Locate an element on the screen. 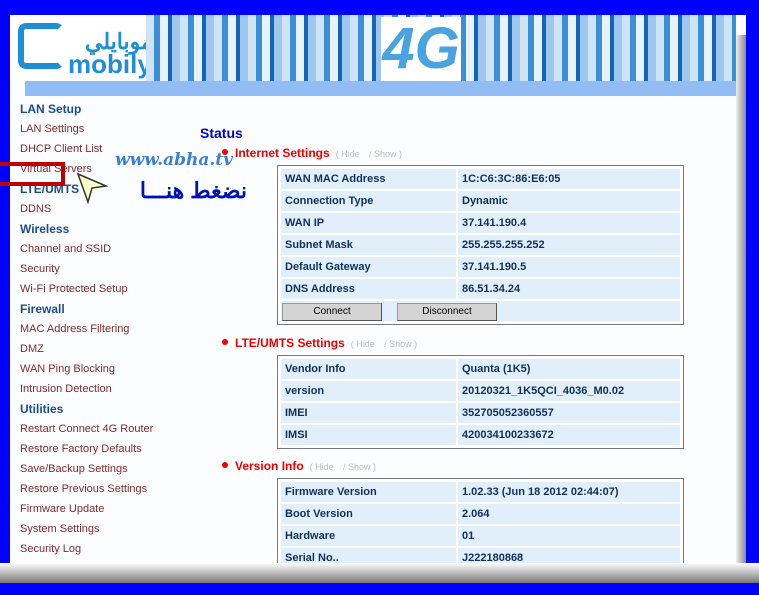  table-row: IMEI 352705052360557 is located at coordinates (480, 413).